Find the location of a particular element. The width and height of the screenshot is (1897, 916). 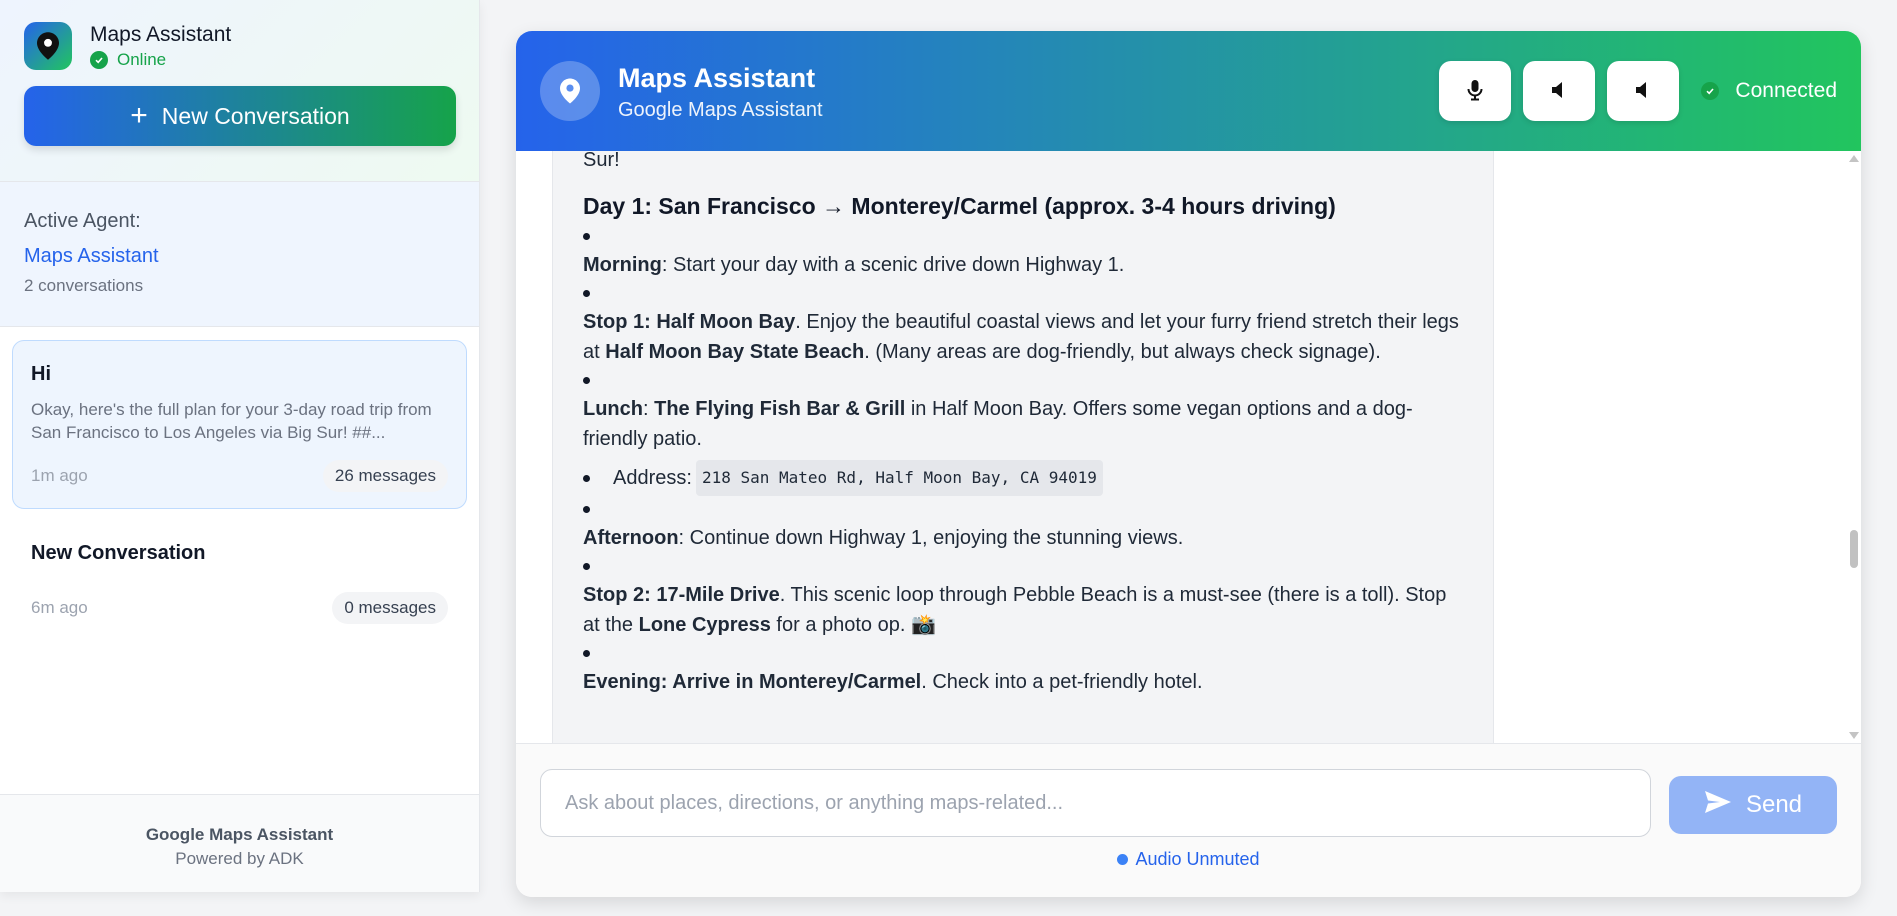

new-conversation-button: + New Conversation is located at coordinates (240, 116).